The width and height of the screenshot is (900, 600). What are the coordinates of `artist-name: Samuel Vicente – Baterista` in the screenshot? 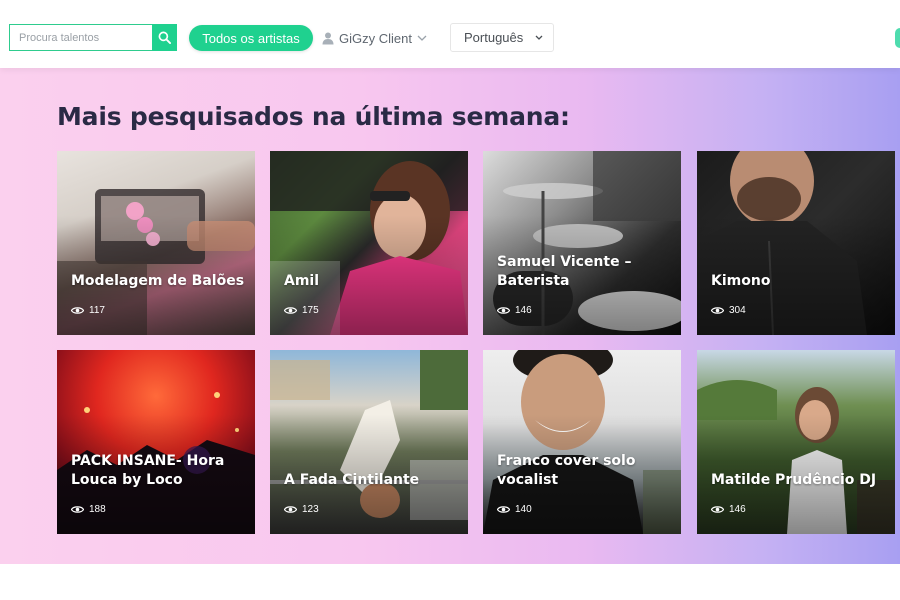 It's located at (564, 271).